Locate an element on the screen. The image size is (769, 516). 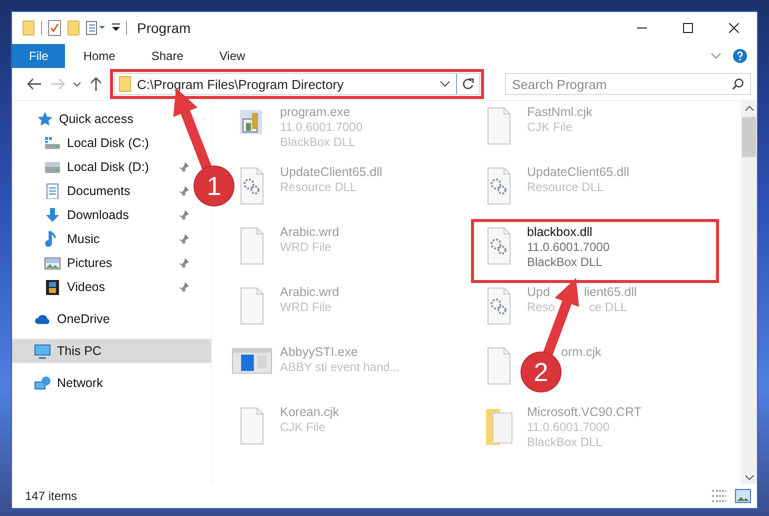
sidebar-item: Documents is located at coordinates (102, 191).